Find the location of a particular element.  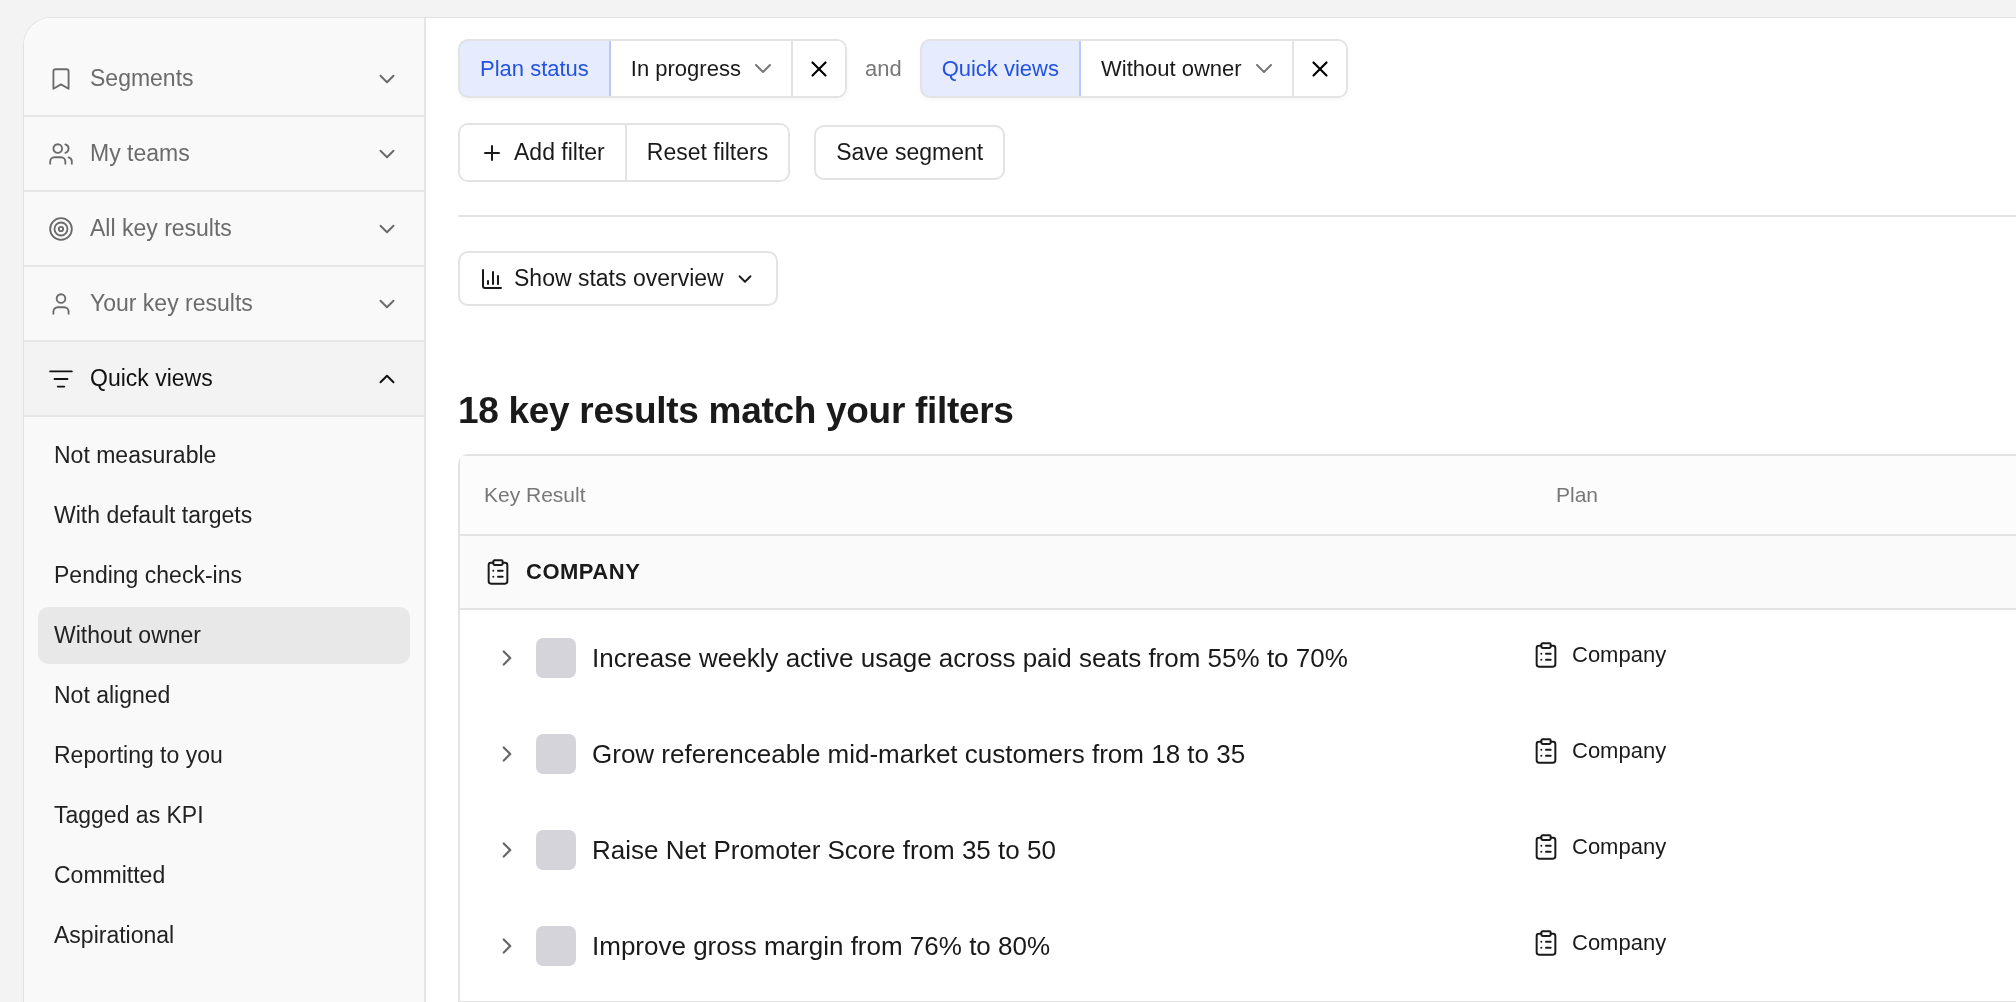

add-filter-button: Add filter is located at coordinates (543, 152).